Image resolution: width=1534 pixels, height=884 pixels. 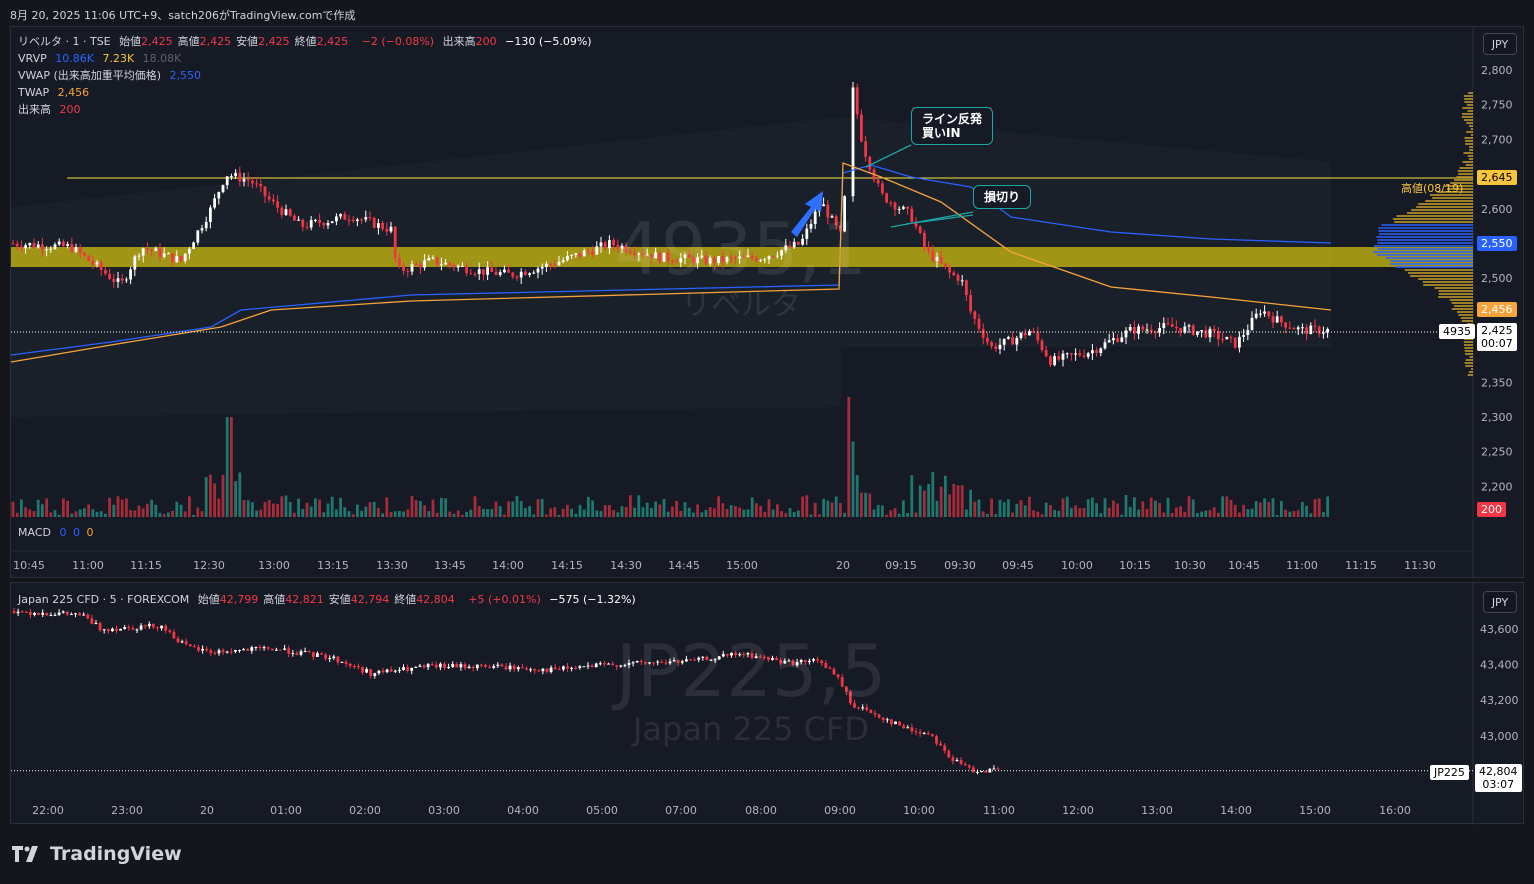 What do you see at coordinates (97, 854) in the screenshot?
I see `tradingview-logo: TradingView` at bounding box center [97, 854].